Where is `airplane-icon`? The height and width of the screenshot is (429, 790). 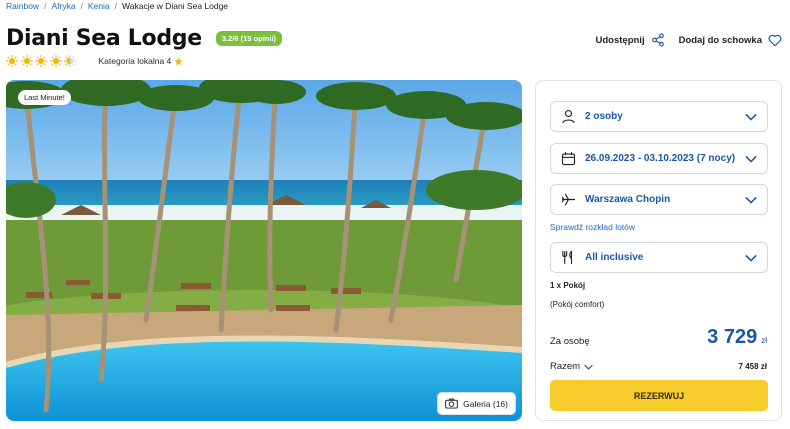 airplane-icon is located at coordinates (568, 199).